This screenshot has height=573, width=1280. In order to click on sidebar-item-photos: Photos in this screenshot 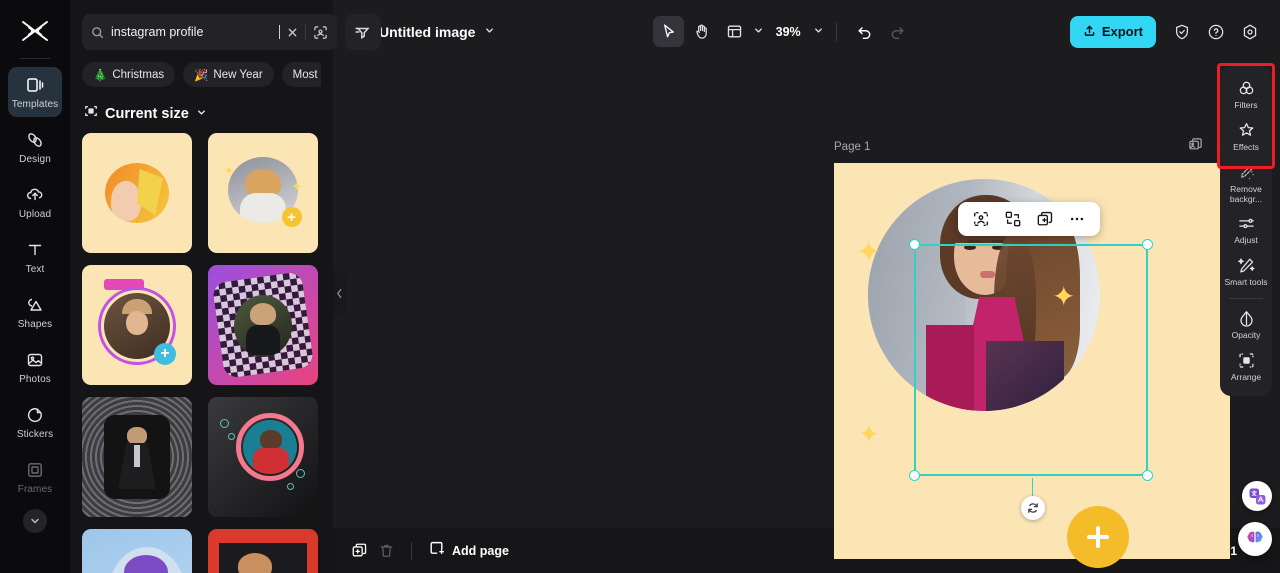, I will do `click(35, 367)`.